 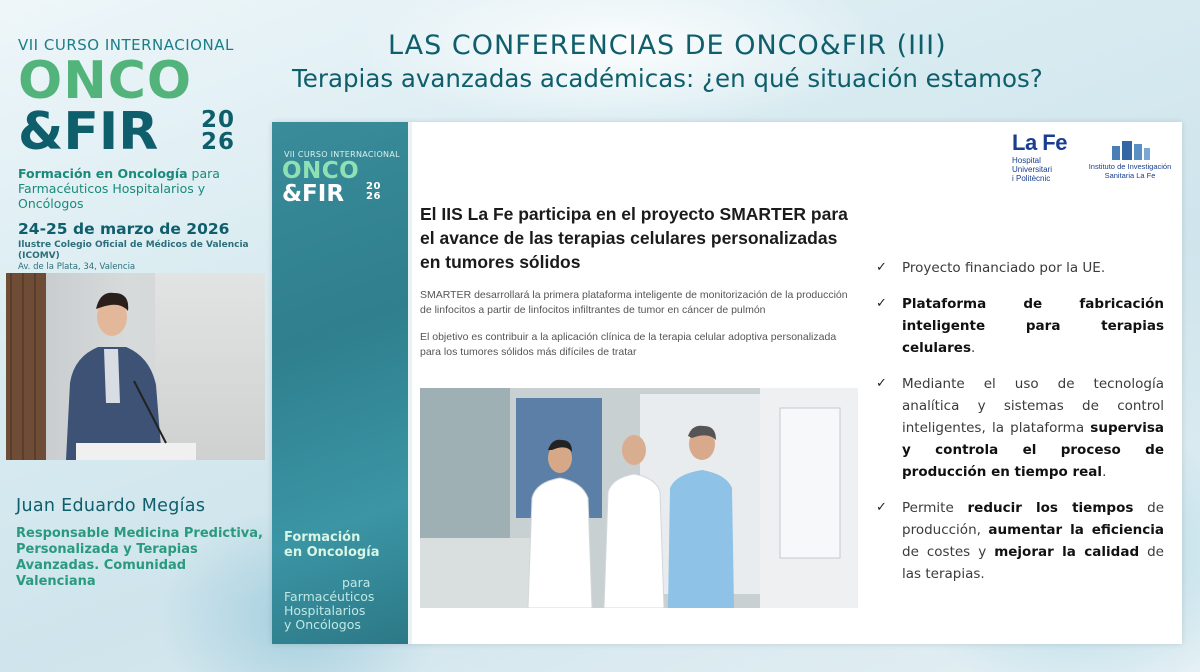 I want to click on lafe-logo-text: La Fe, so click(x=1039, y=142).